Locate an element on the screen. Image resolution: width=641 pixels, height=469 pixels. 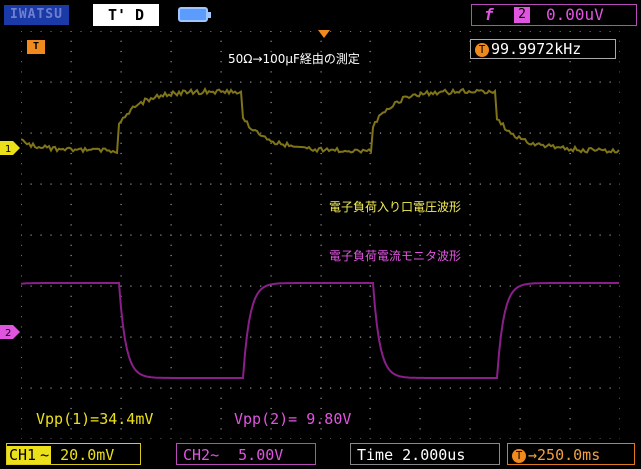
time-label: Time is located at coordinates (375, 455).